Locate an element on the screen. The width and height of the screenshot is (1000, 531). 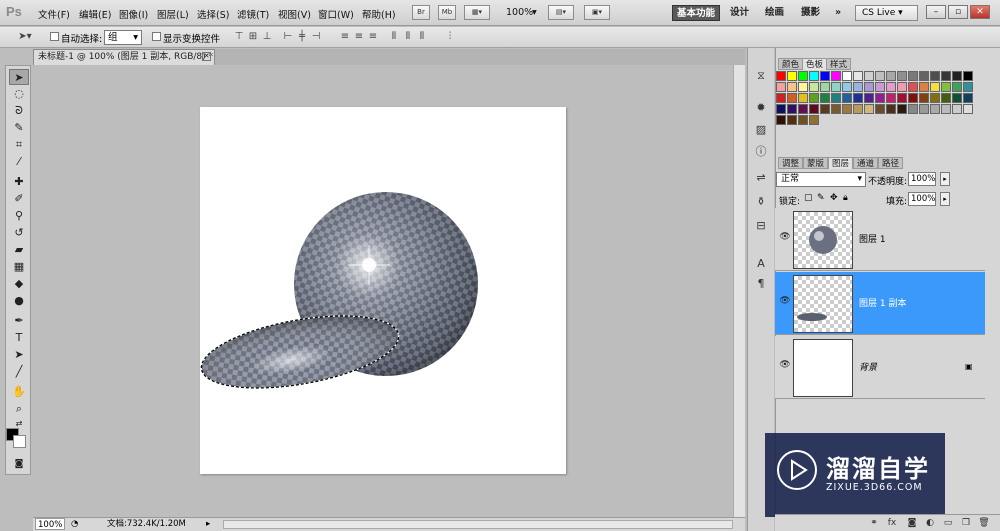
tab-channels: 通道 is located at coordinates (866, 163).